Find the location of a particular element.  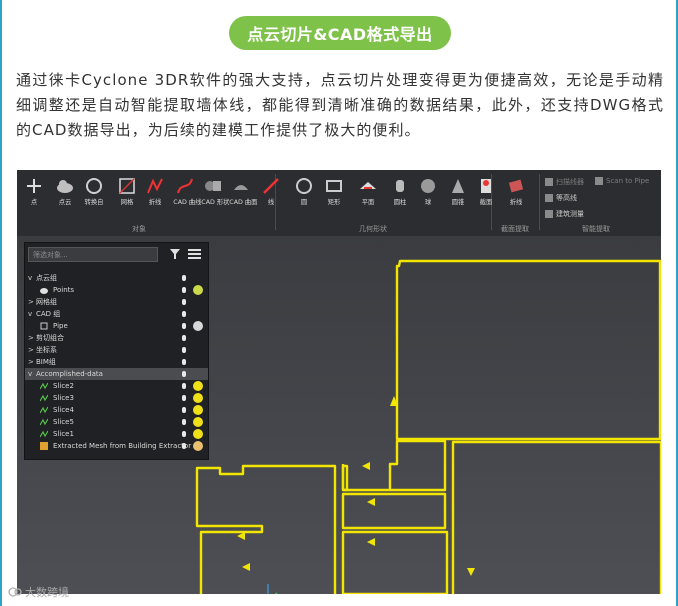

slice-outline-right-room is located at coordinates (556, 517).